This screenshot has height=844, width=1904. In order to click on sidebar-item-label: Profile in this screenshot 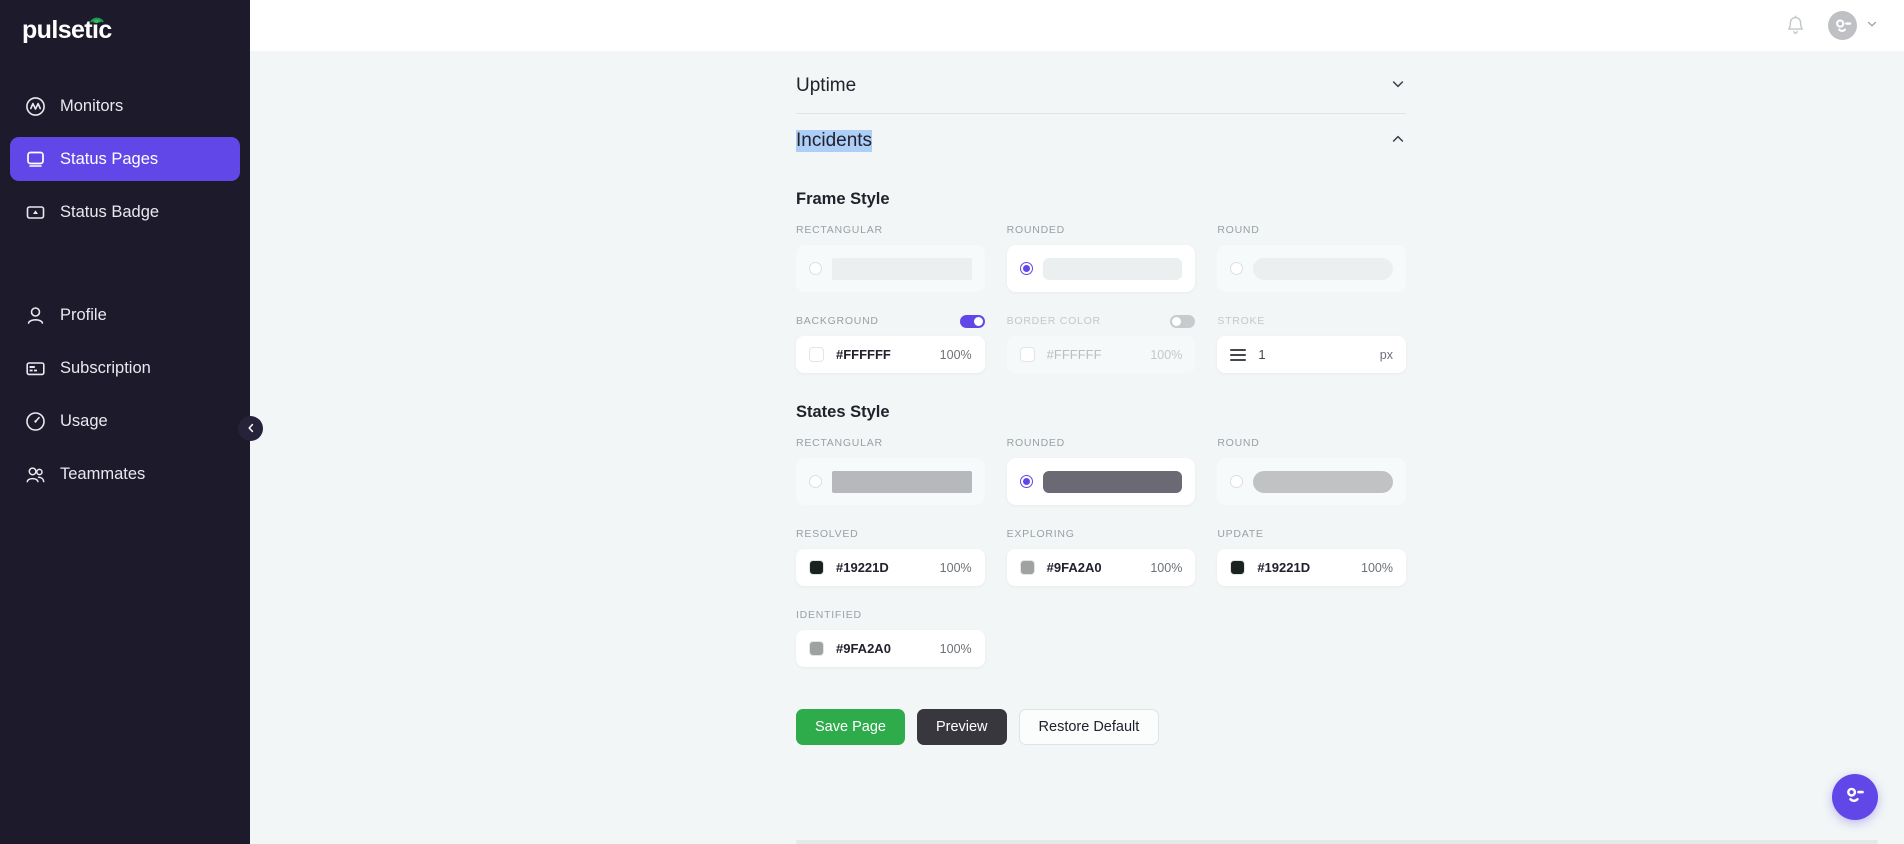, I will do `click(83, 314)`.